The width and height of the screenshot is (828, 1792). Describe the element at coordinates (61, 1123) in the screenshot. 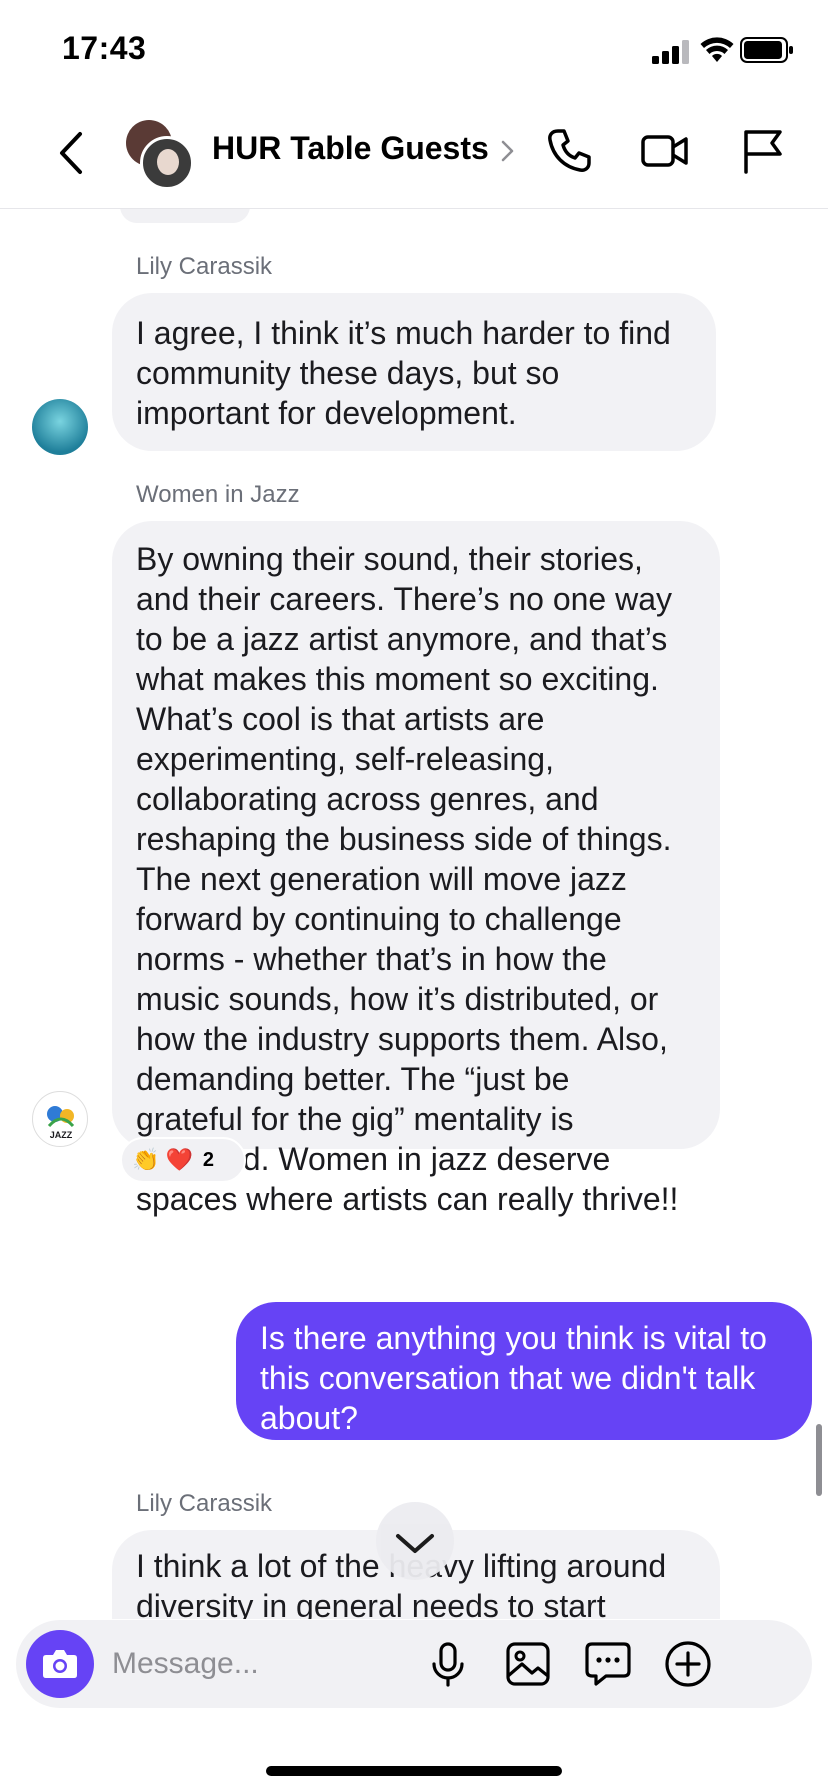

I see `jazz-logo-icon: JAZZ` at that location.